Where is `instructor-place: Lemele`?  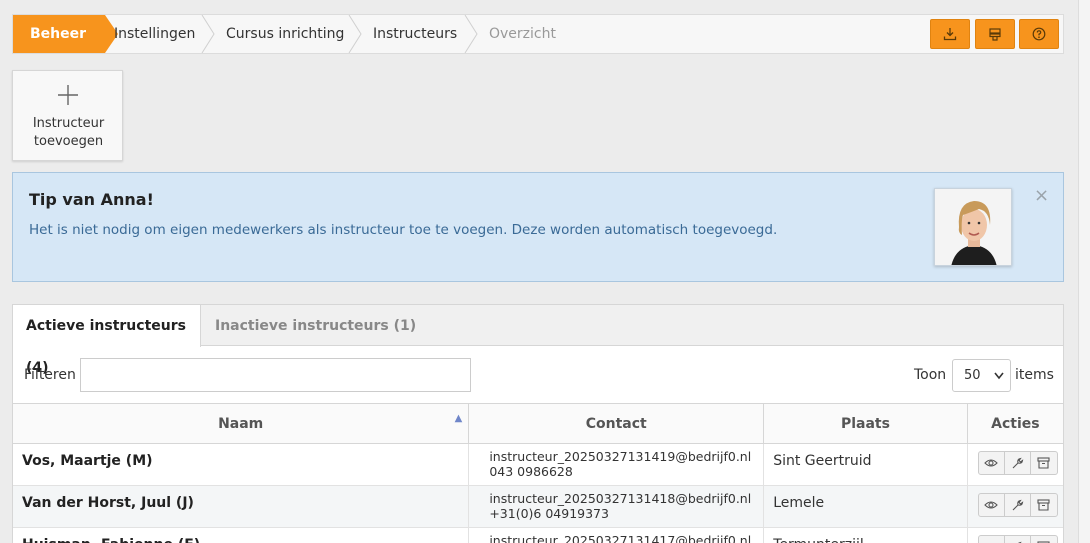
instructor-place: Lemele is located at coordinates (865, 506).